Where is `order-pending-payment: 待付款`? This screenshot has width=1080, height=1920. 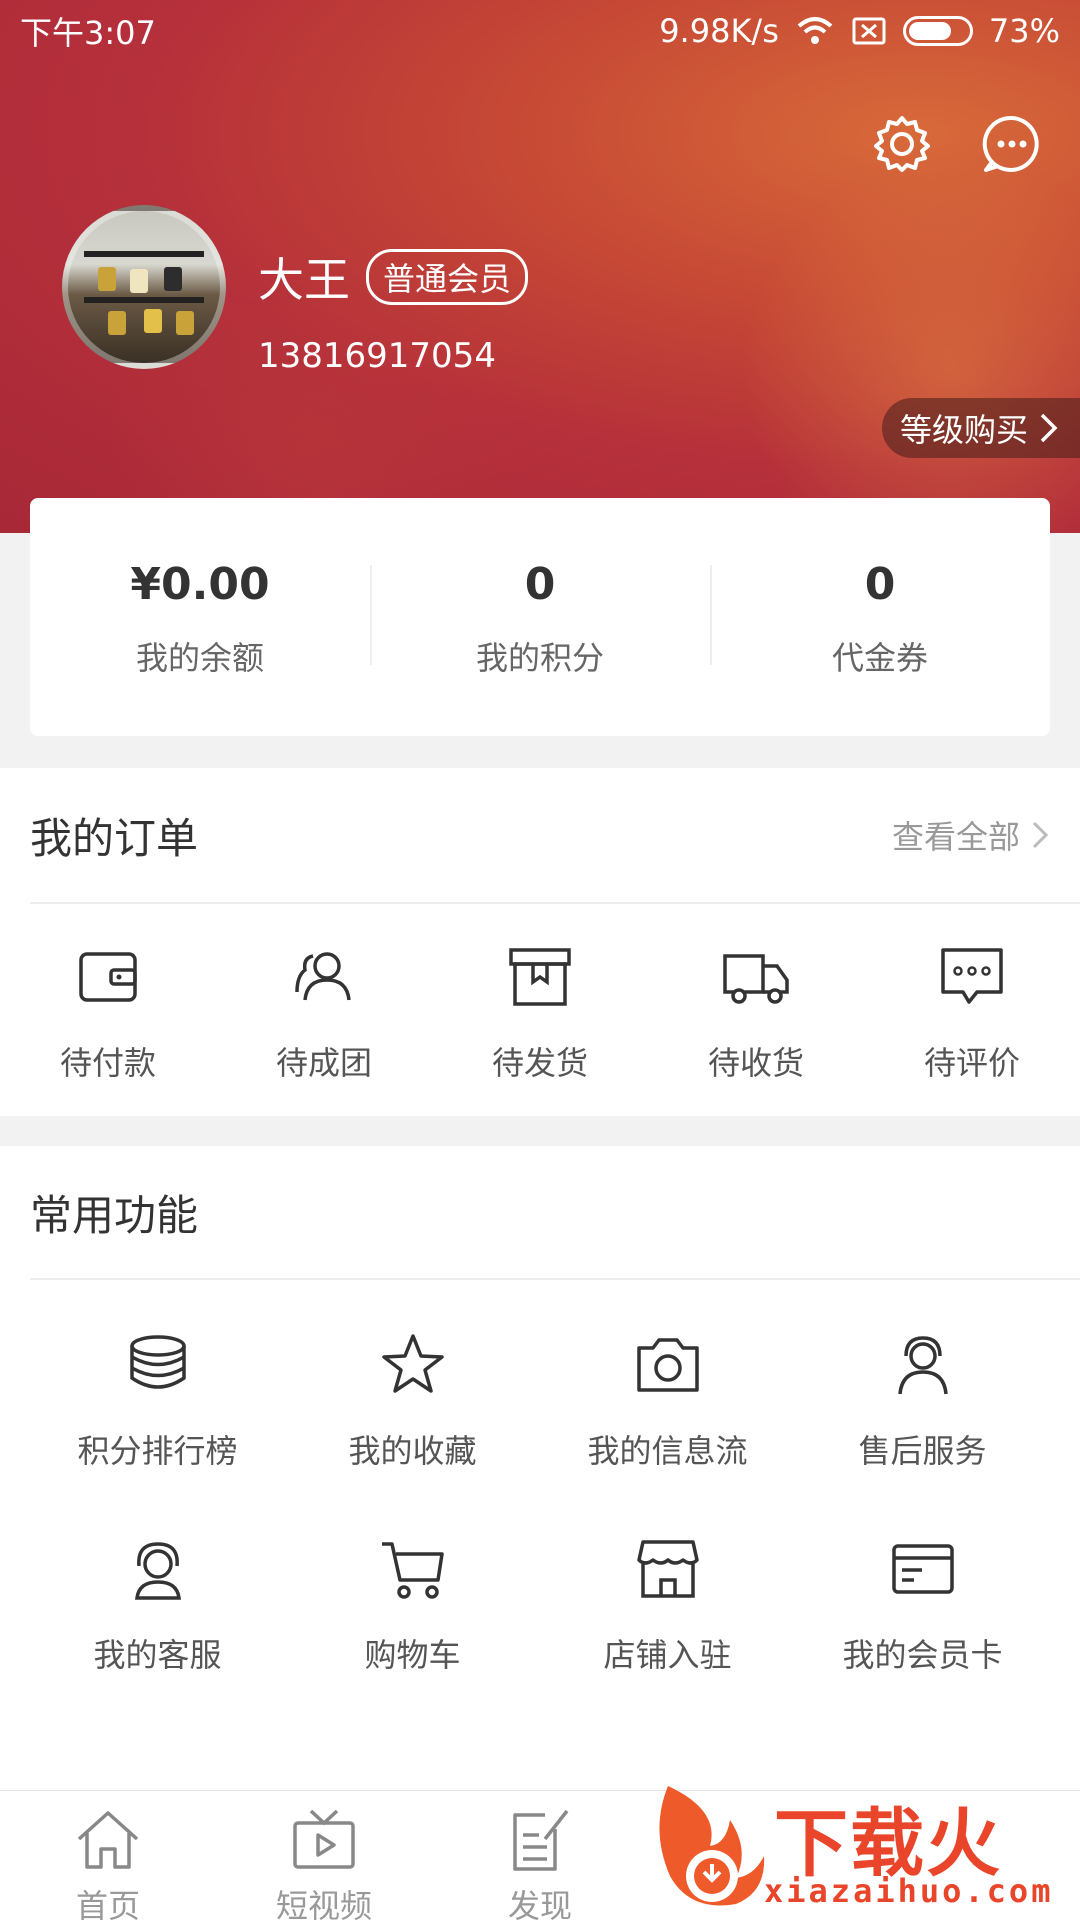
order-pending-payment: 待付款 is located at coordinates (108, 1013).